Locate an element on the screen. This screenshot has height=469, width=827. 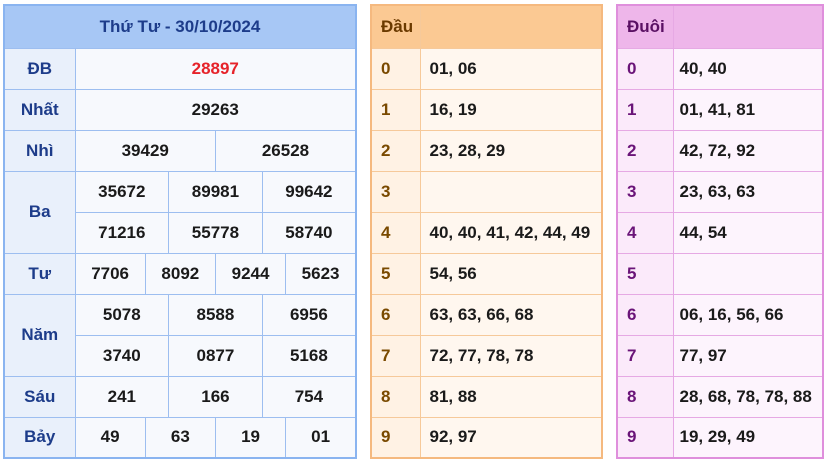
prize-value: 89981 is located at coordinates (215, 191).